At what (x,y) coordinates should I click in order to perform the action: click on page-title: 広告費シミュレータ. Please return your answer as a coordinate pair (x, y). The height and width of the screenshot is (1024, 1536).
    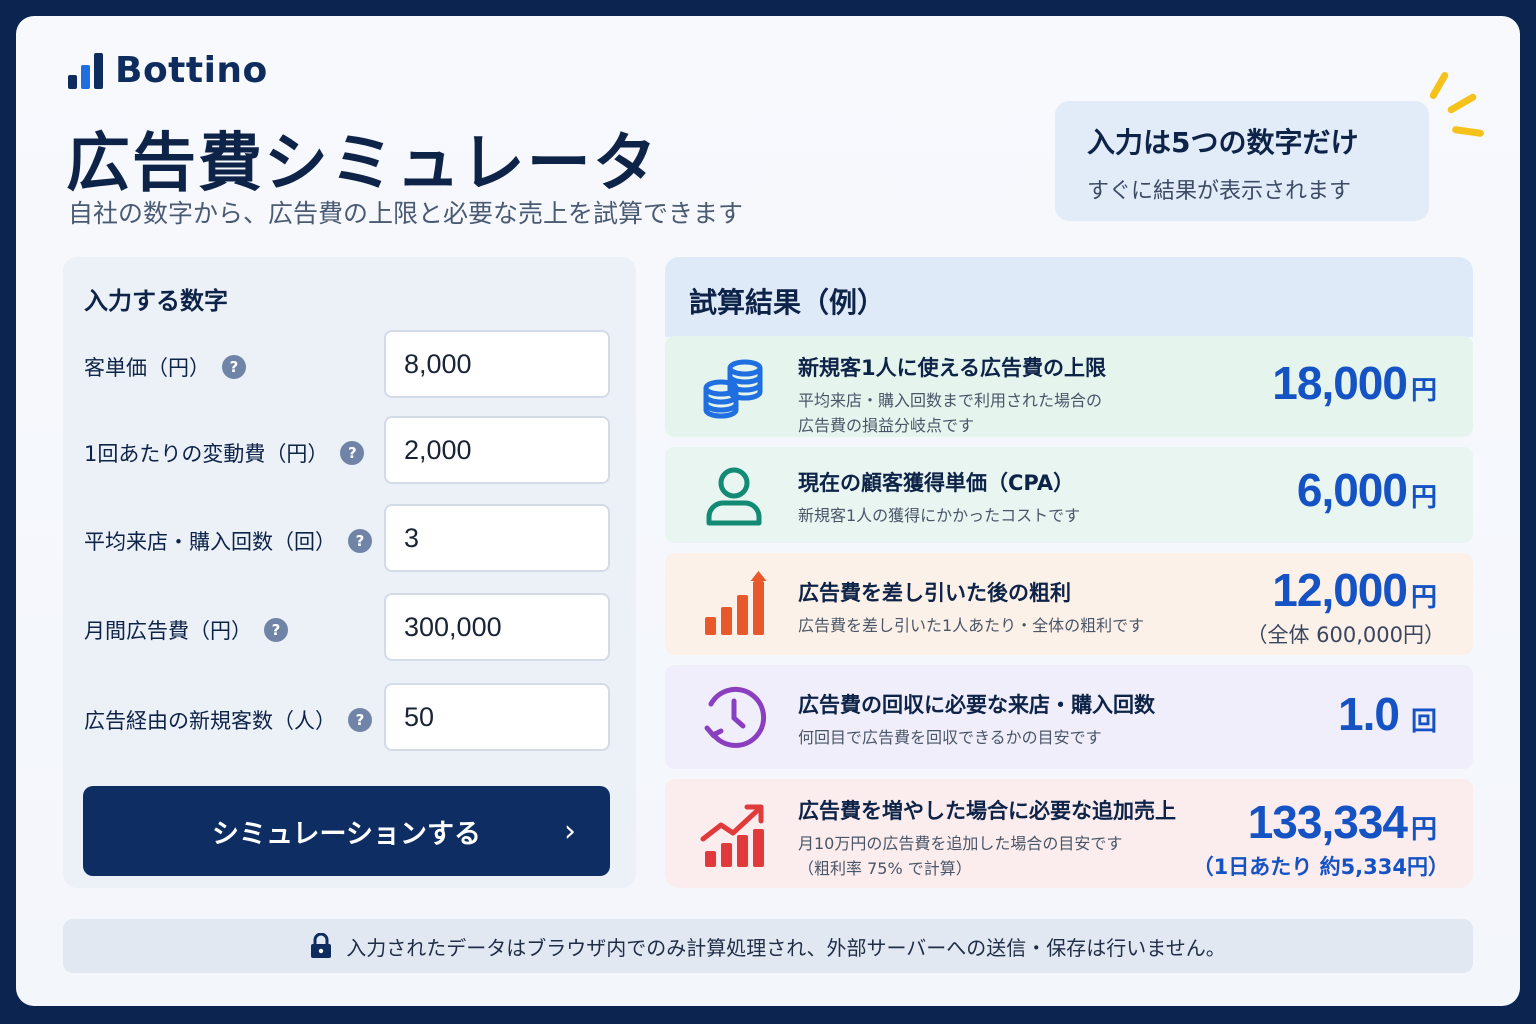
    Looking at the image, I should click on (362, 164).